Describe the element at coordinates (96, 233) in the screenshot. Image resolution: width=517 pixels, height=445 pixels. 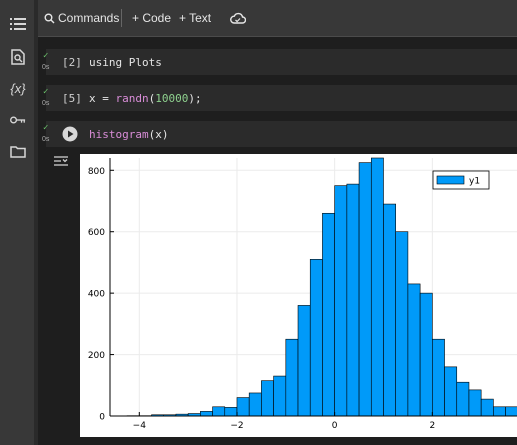
I see `y-tick-label: 600` at that location.